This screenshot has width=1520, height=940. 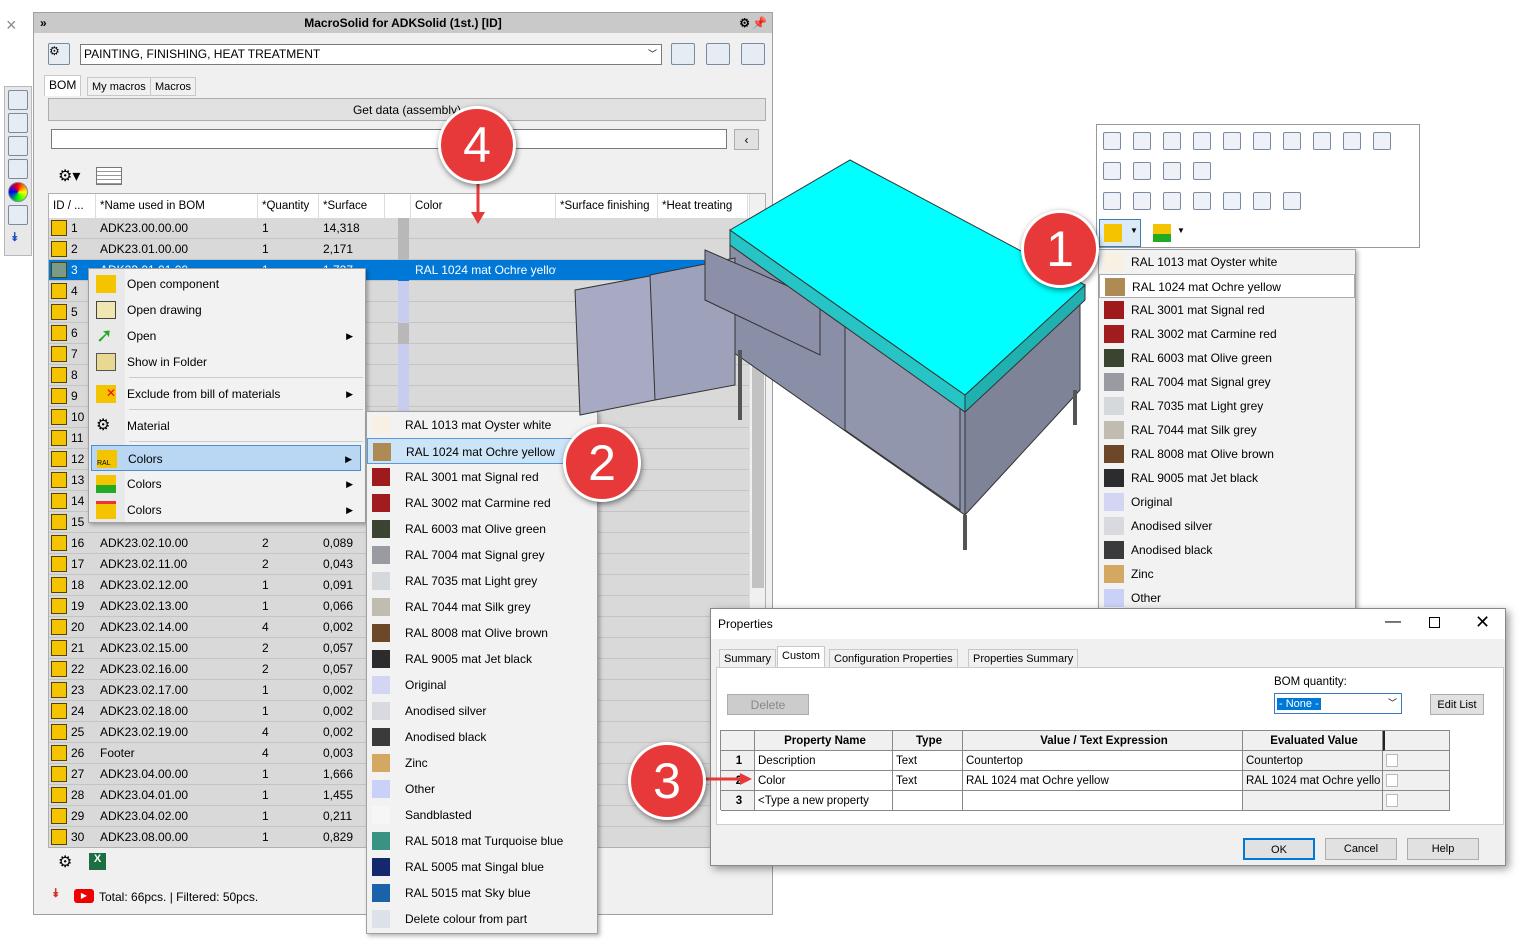 I want to click on annotation-arrows, so click(x=611, y=482).